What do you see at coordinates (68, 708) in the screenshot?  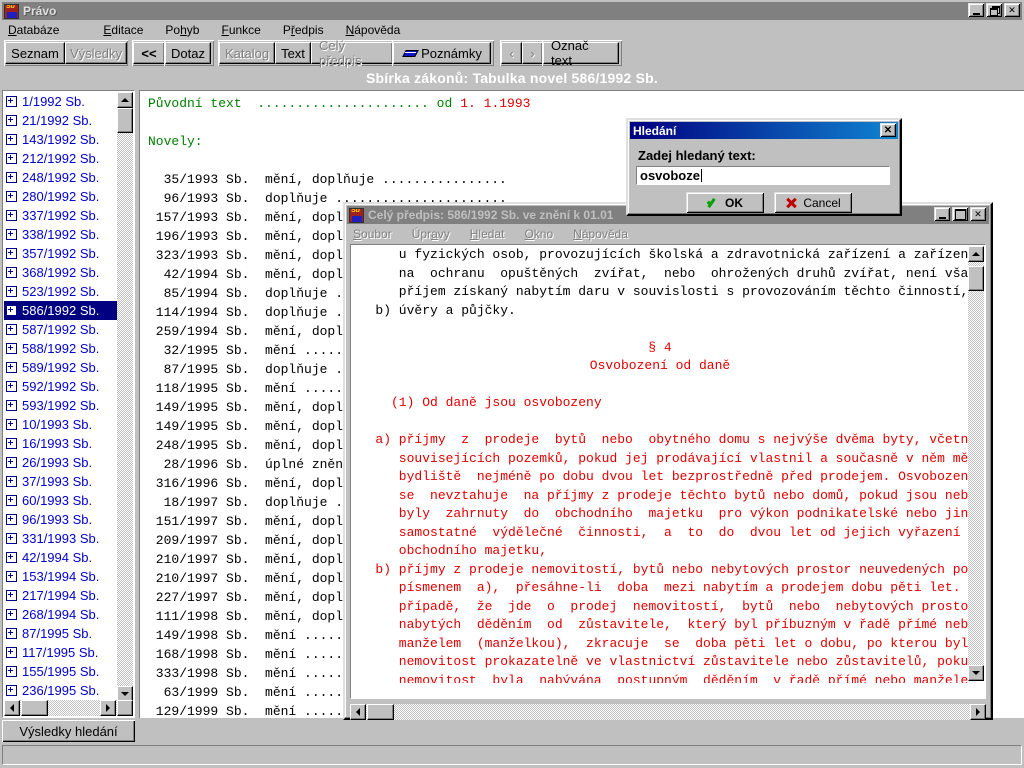 I see `list-hscrollbar` at bounding box center [68, 708].